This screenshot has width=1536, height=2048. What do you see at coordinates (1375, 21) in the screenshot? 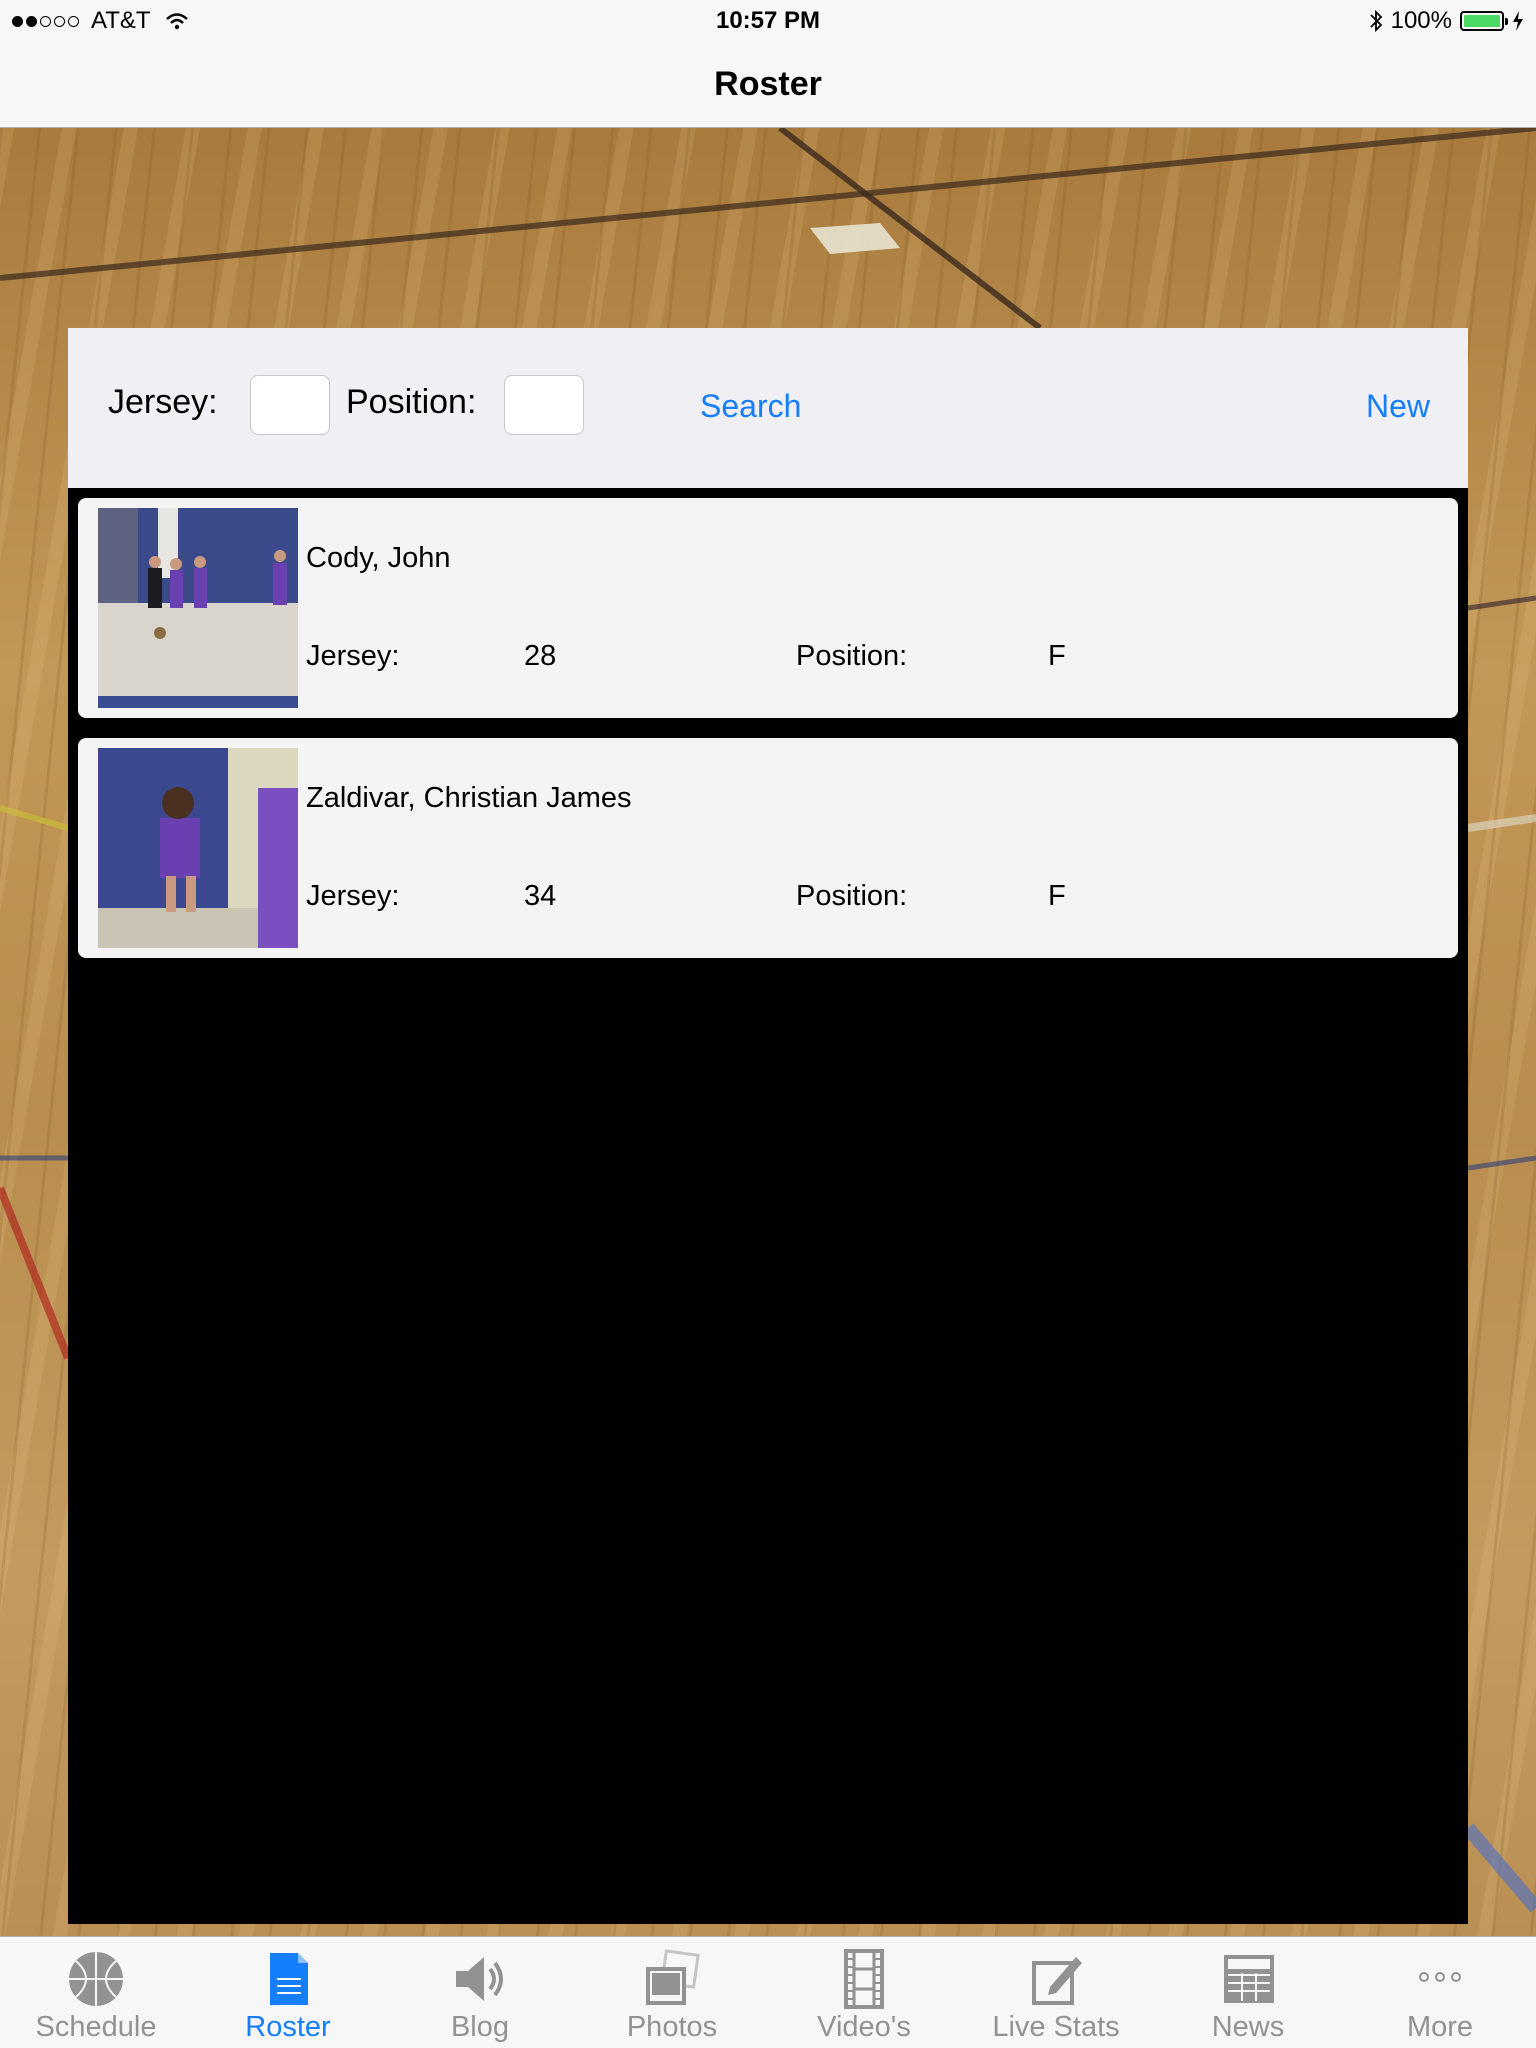
I see `bluetooth-icon` at bounding box center [1375, 21].